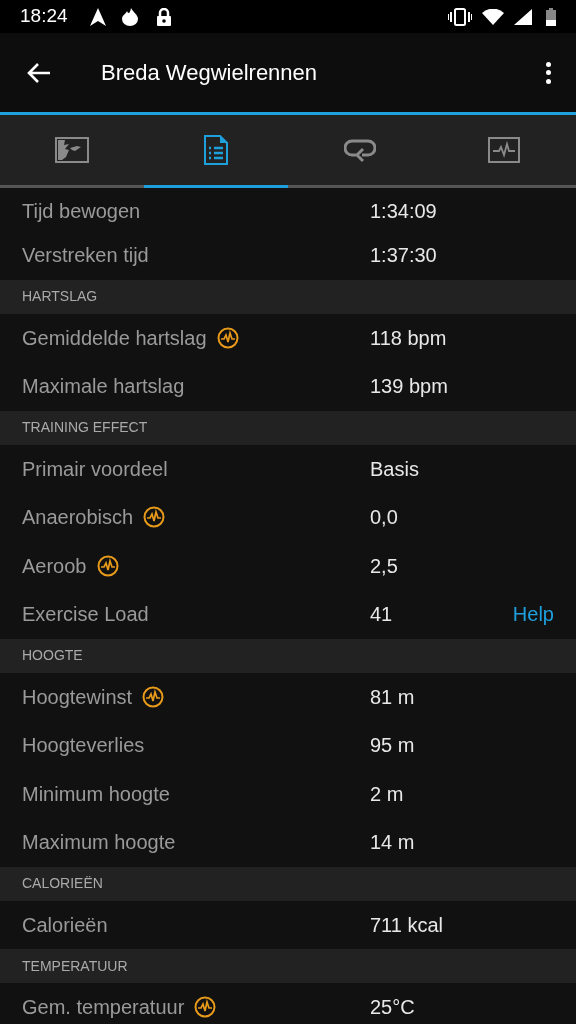 This screenshot has width=576, height=1024. What do you see at coordinates (409, 387) in the screenshot?
I see `row-value: 139 bpm` at bounding box center [409, 387].